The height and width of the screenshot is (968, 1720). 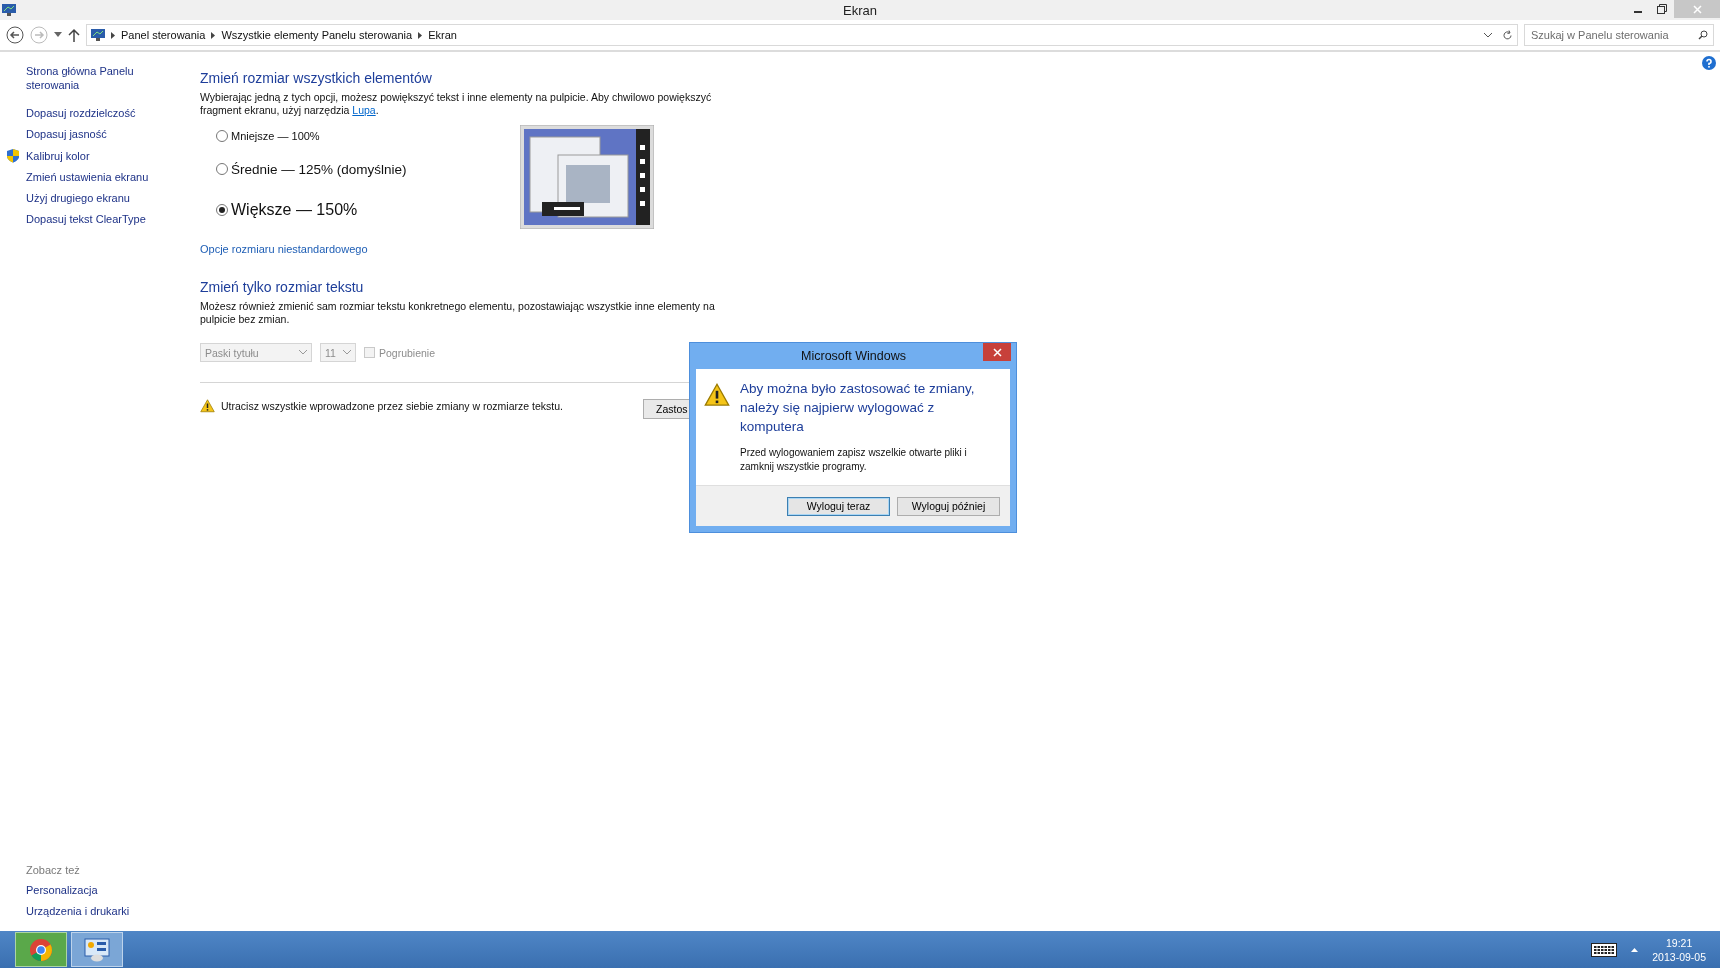 I want to click on restore-icon, so click(x=1662, y=9).